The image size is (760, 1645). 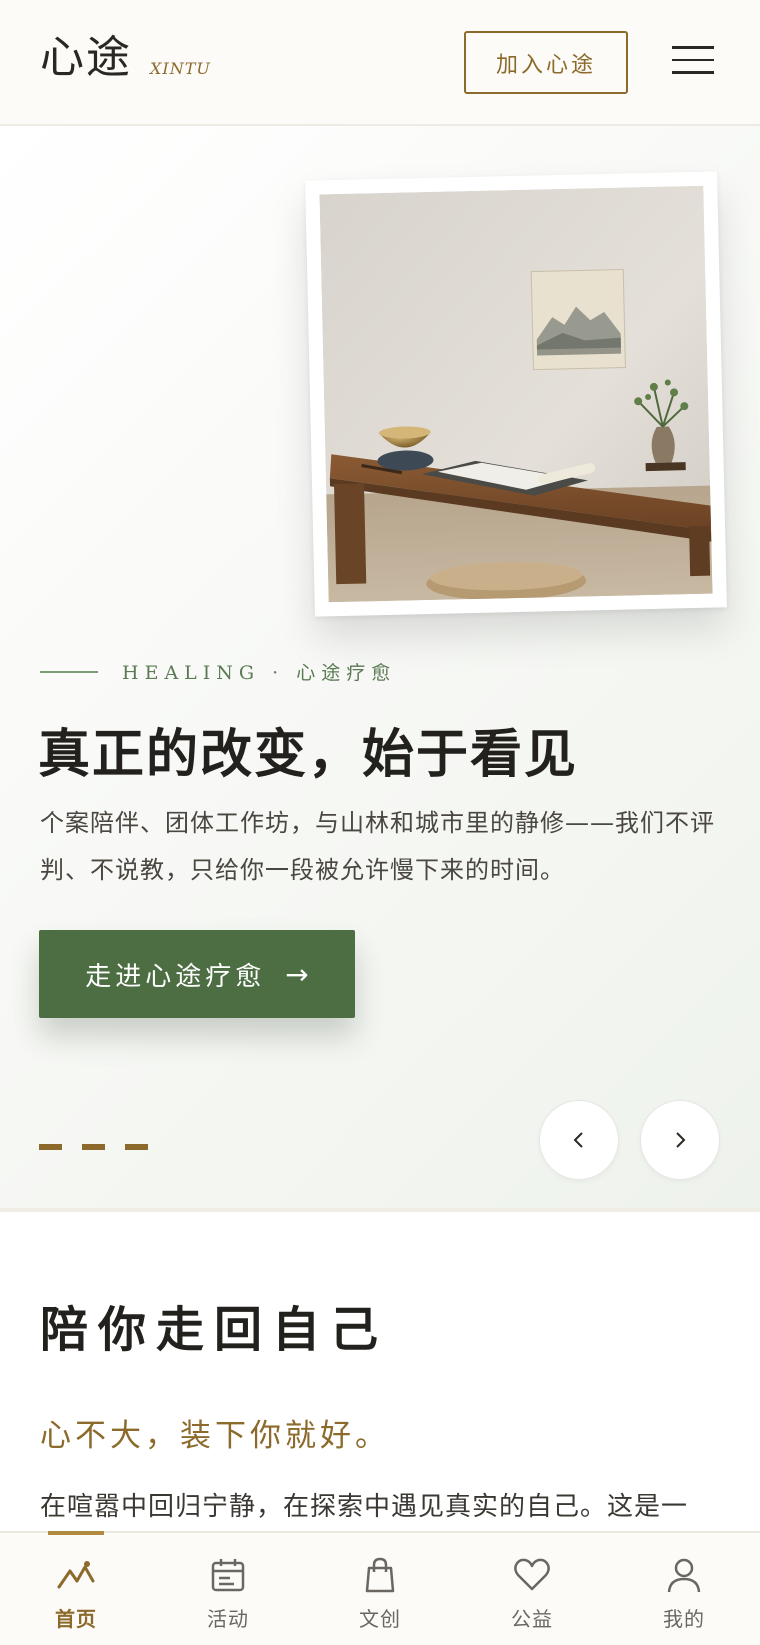 What do you see at coordinates (180, 68) in the screenshot?
I see `brand-name-en: XINTU` at bounding box center [180, 68].